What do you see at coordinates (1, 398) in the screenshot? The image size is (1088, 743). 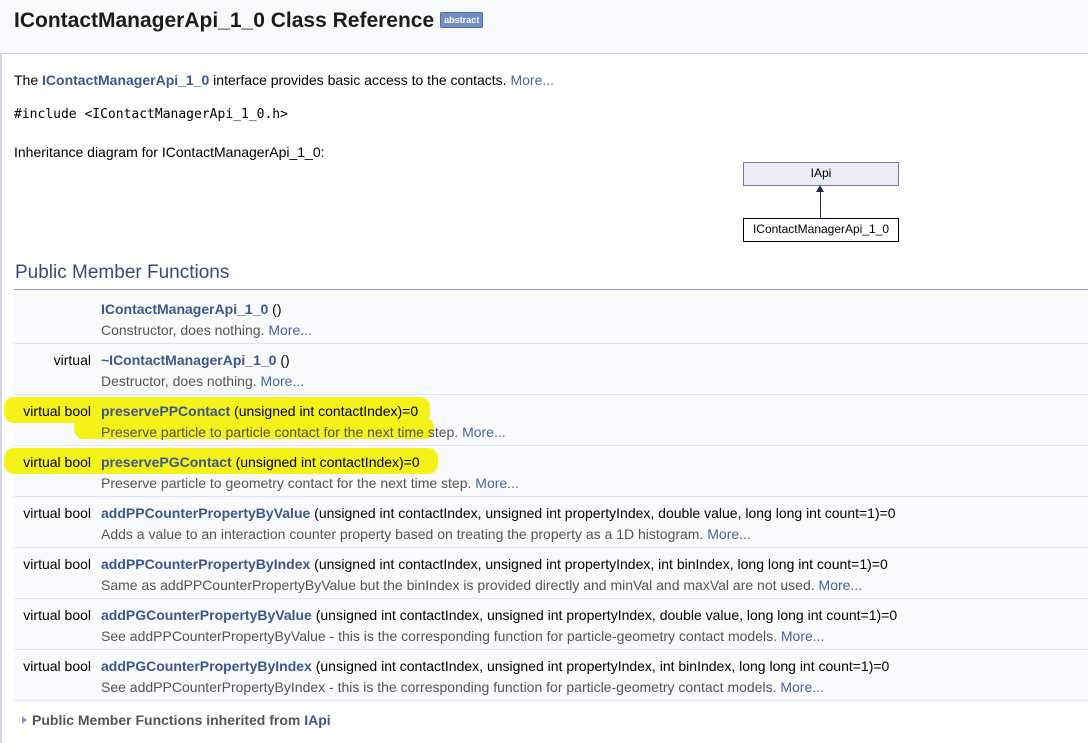 I see `left-border` at bounding box center [1, 398].